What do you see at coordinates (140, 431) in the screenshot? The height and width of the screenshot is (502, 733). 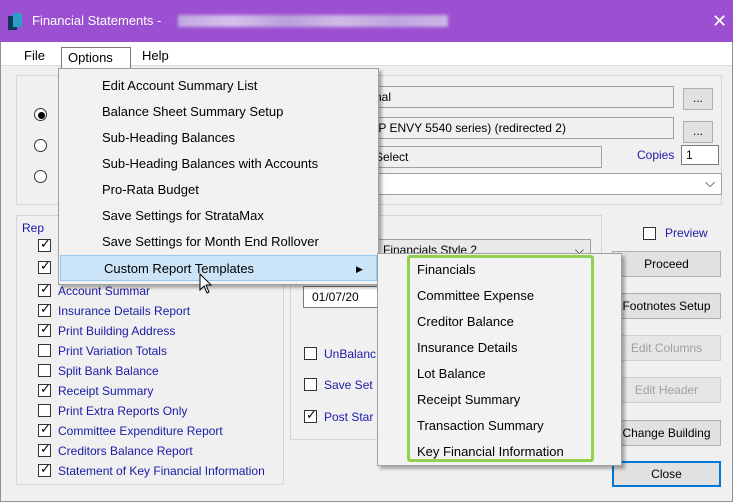 I see `label-committee-expenditure: Committee Expenditure Report` at bounding box center [140, 431].